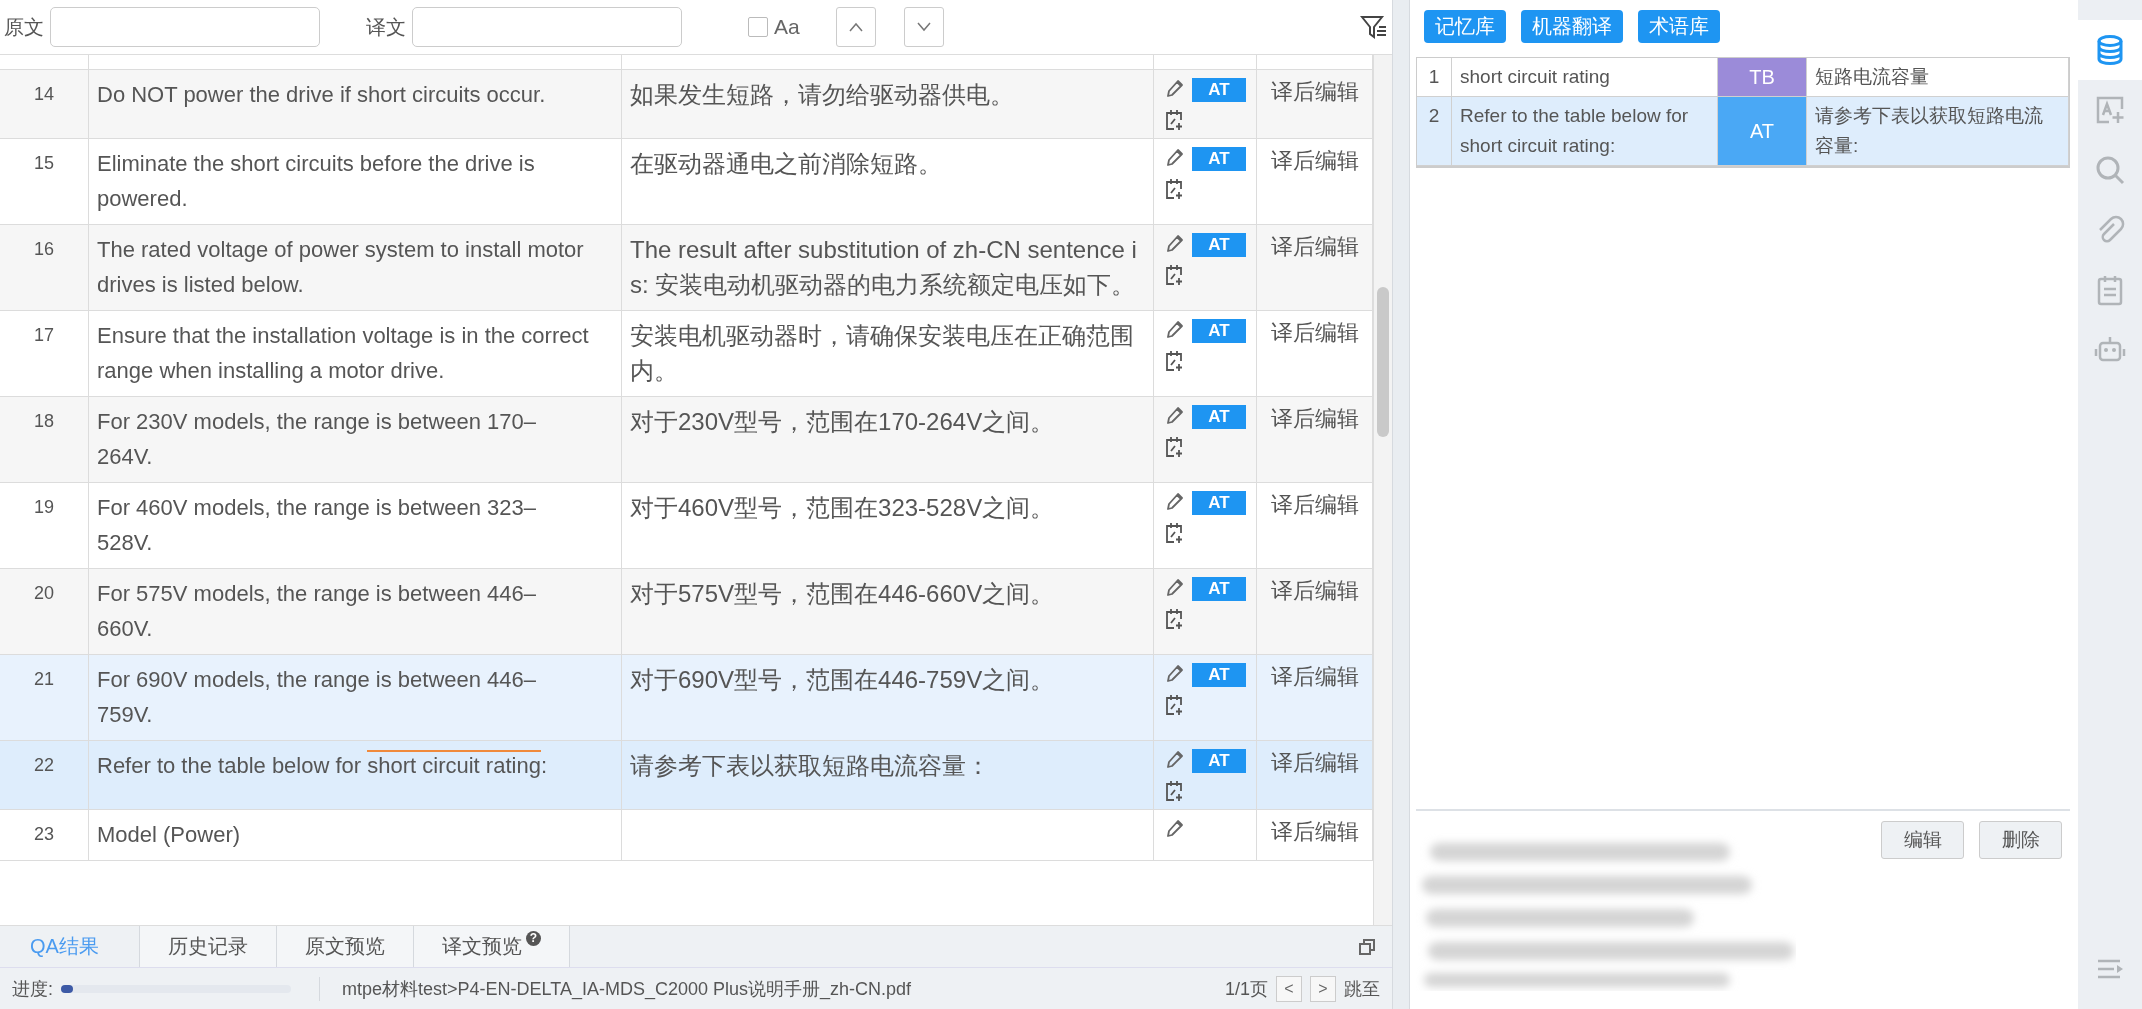  I want to click on source-text: Do NOT power the drive if short circuits occur., so click(355, 104).